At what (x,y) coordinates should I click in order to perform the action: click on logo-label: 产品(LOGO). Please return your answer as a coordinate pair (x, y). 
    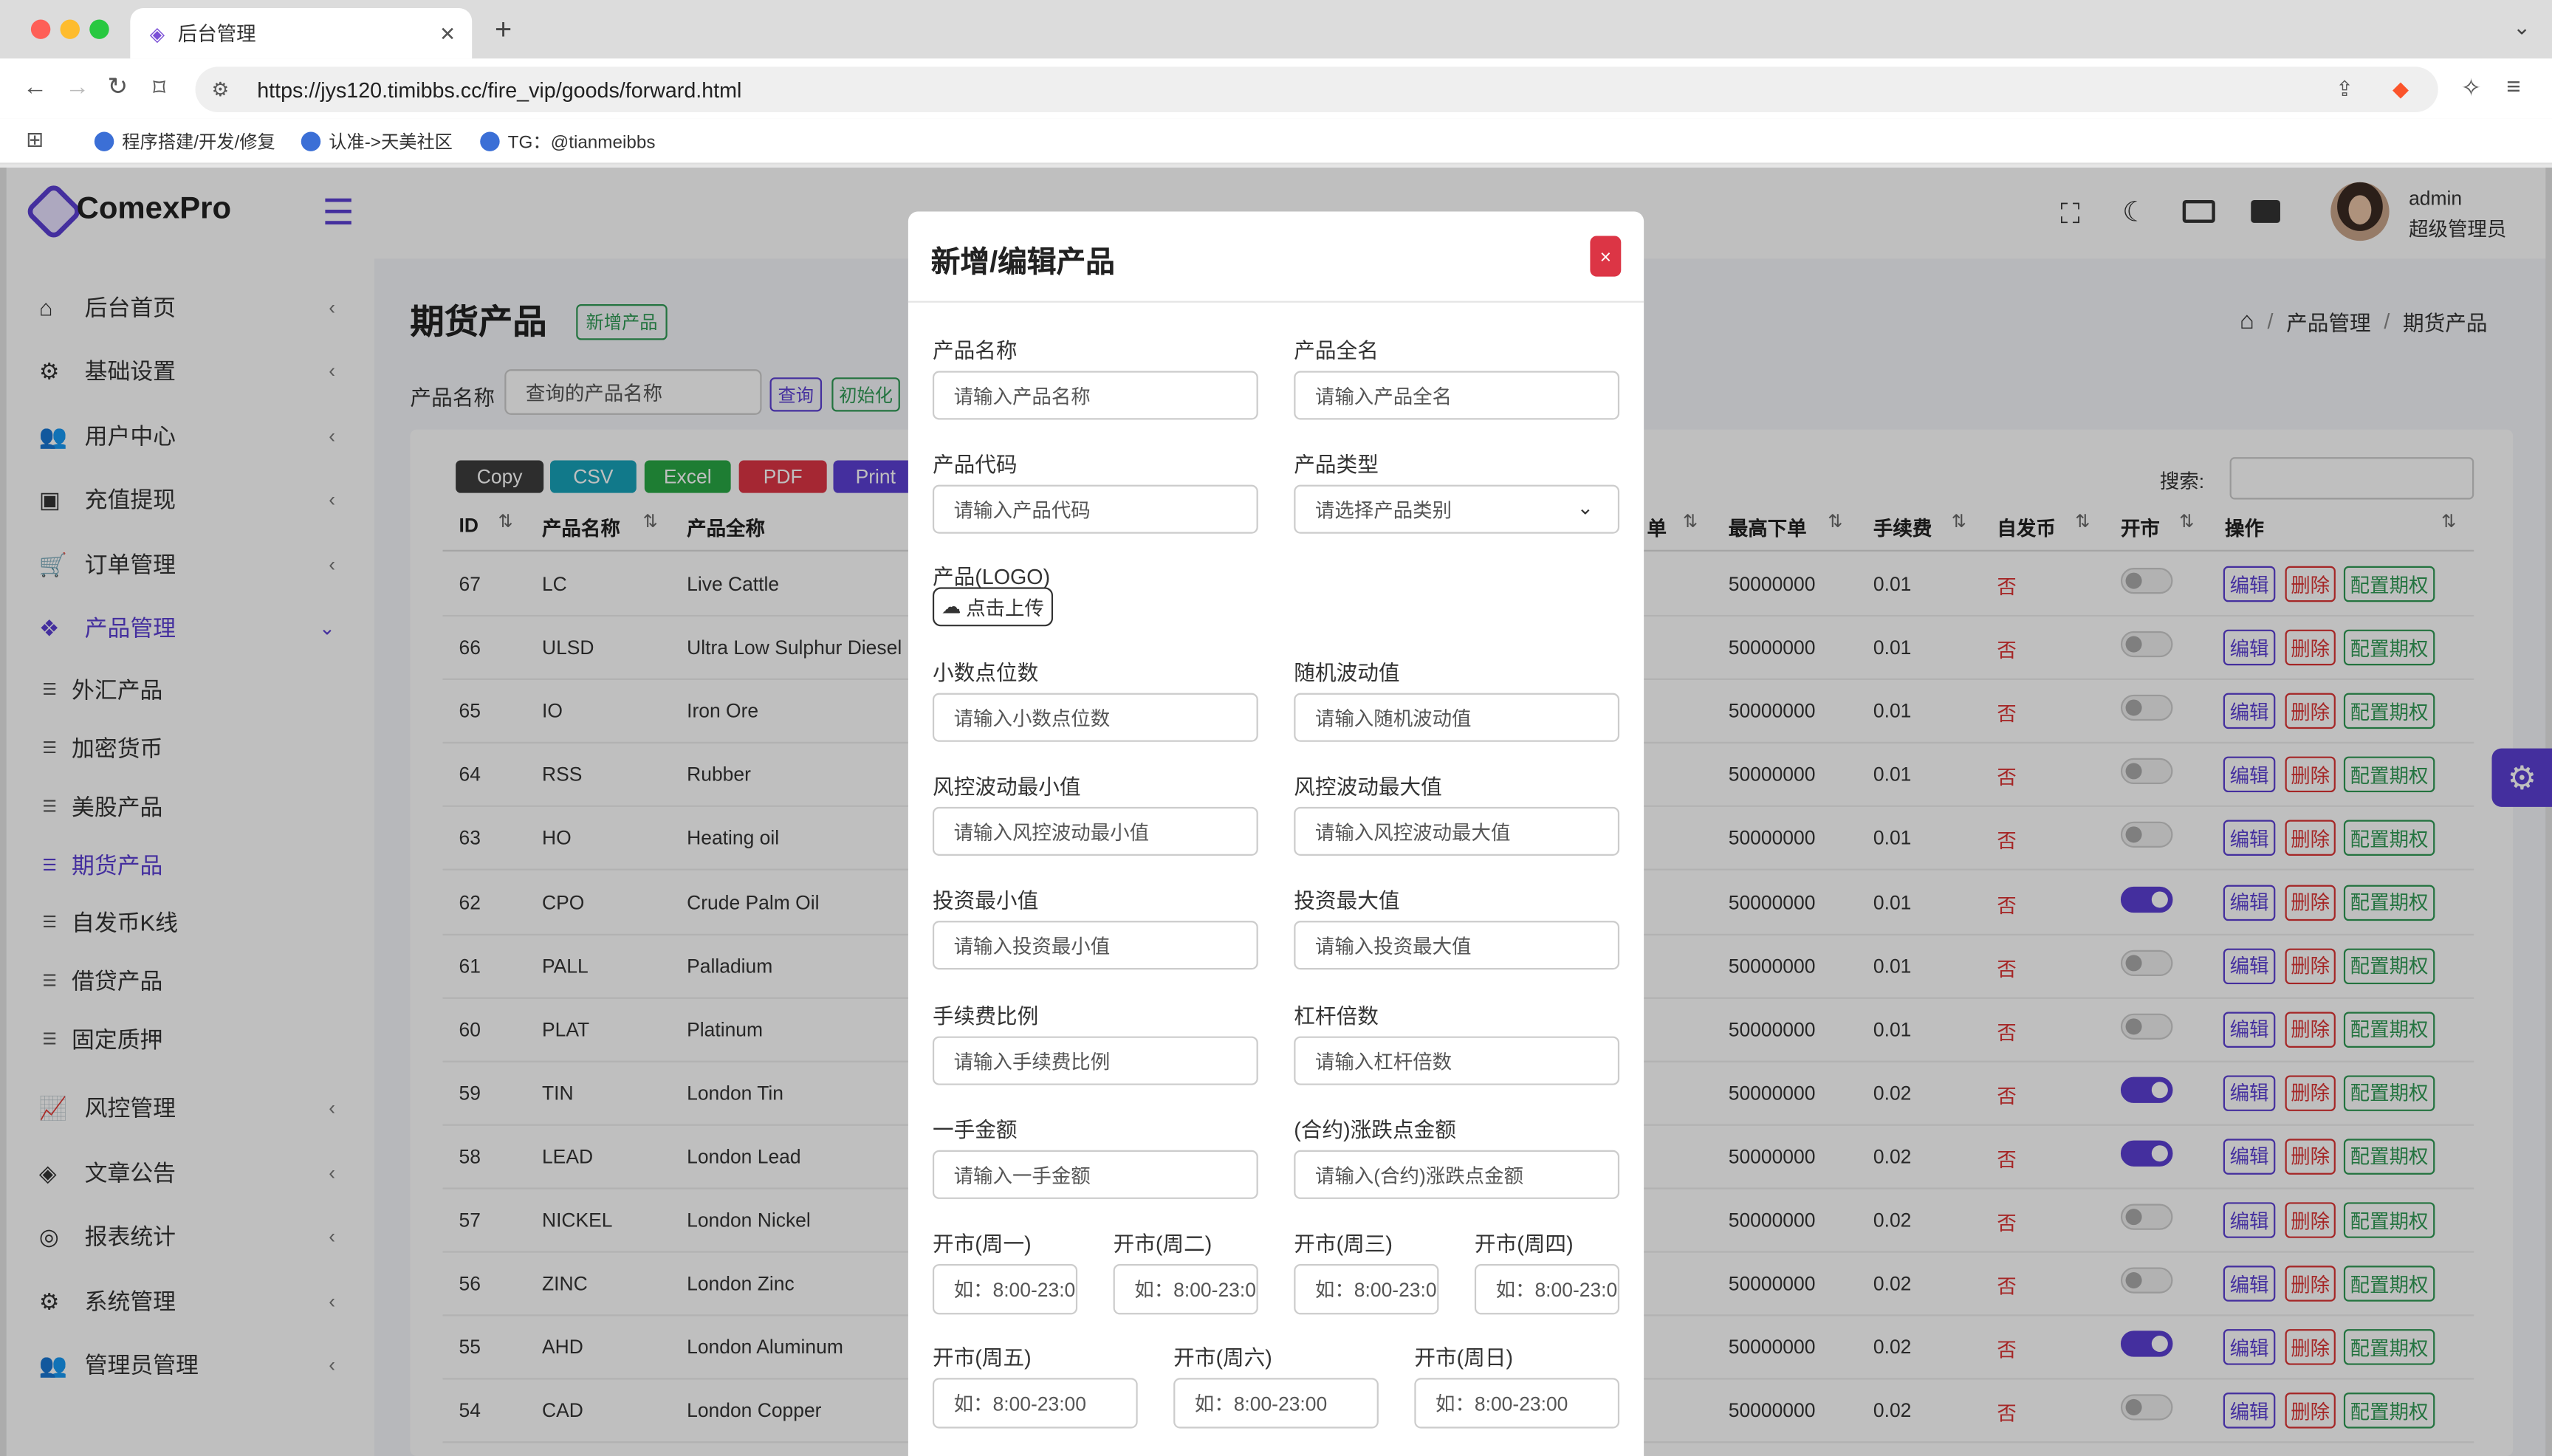
    Looking at the image, I should click on (991, 577).